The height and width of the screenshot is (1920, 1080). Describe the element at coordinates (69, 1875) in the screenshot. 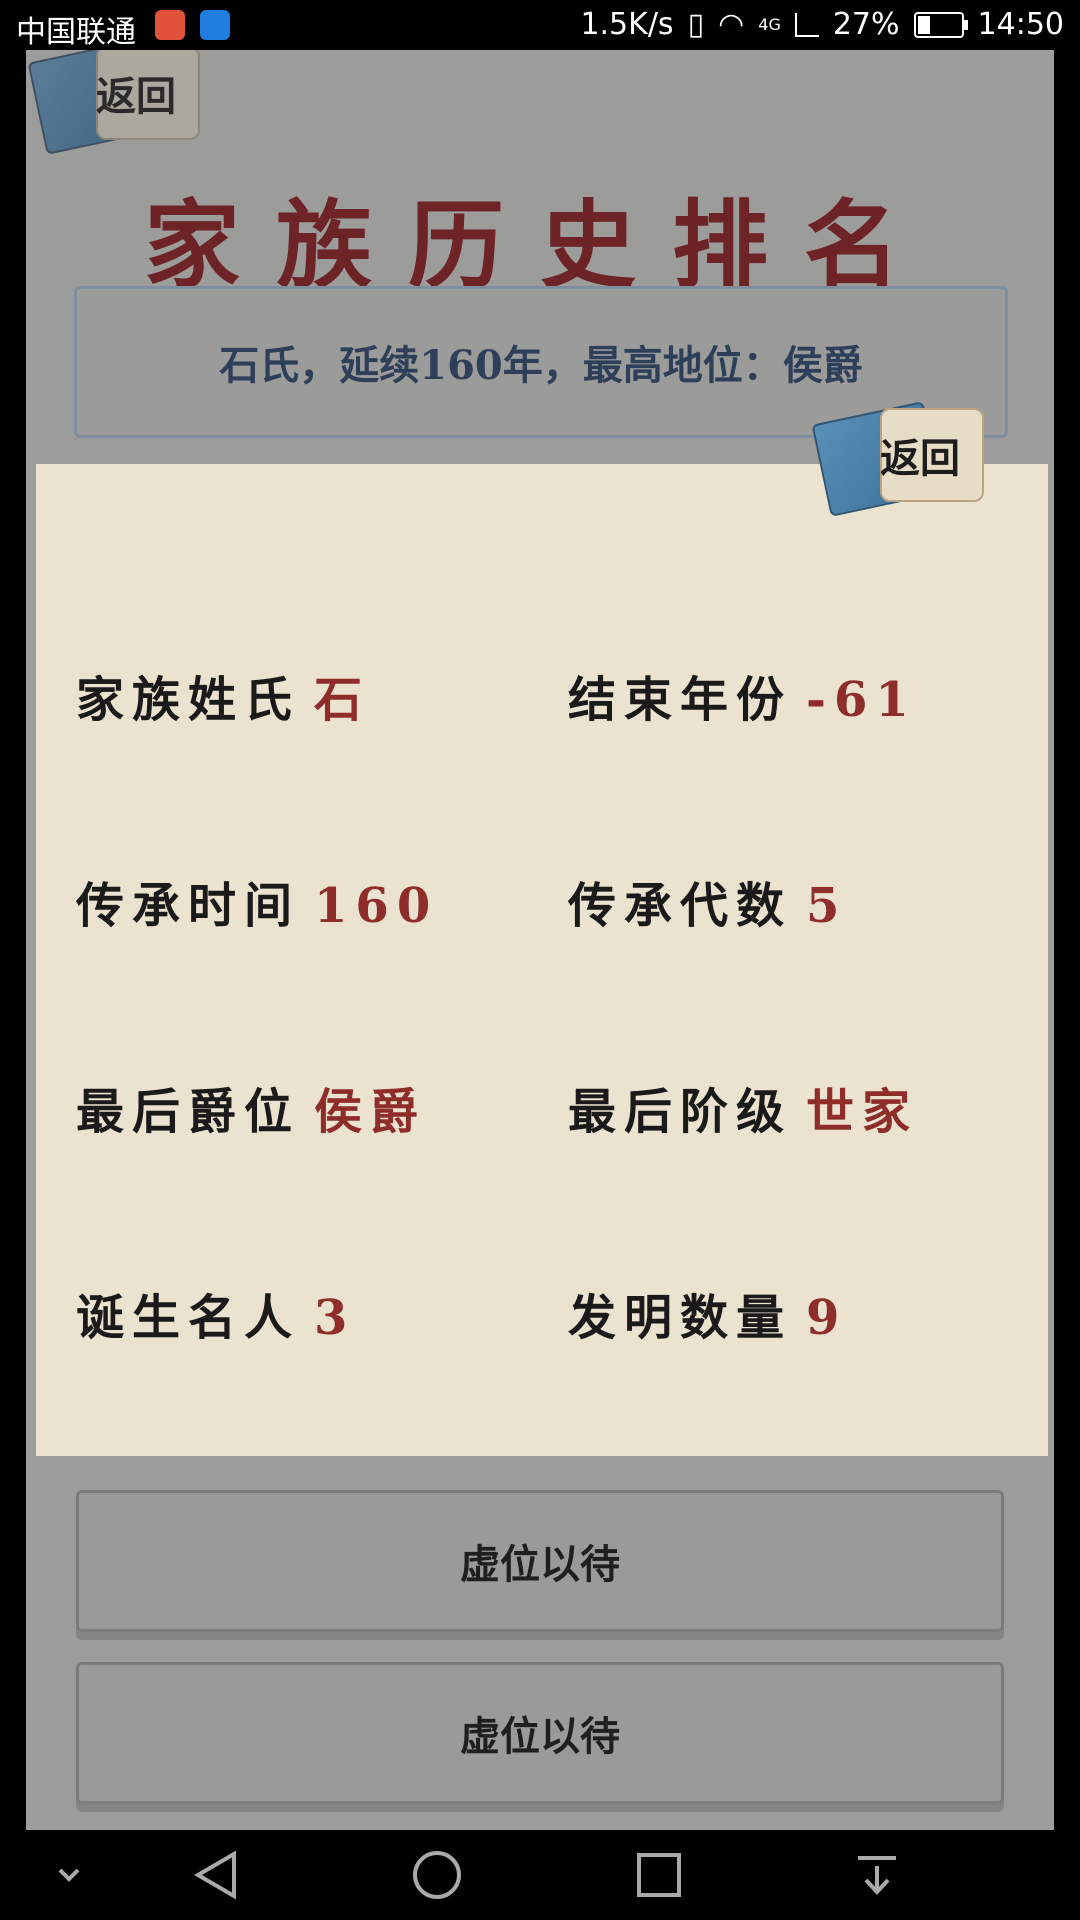

I see `chevron-down-icon` at that location.